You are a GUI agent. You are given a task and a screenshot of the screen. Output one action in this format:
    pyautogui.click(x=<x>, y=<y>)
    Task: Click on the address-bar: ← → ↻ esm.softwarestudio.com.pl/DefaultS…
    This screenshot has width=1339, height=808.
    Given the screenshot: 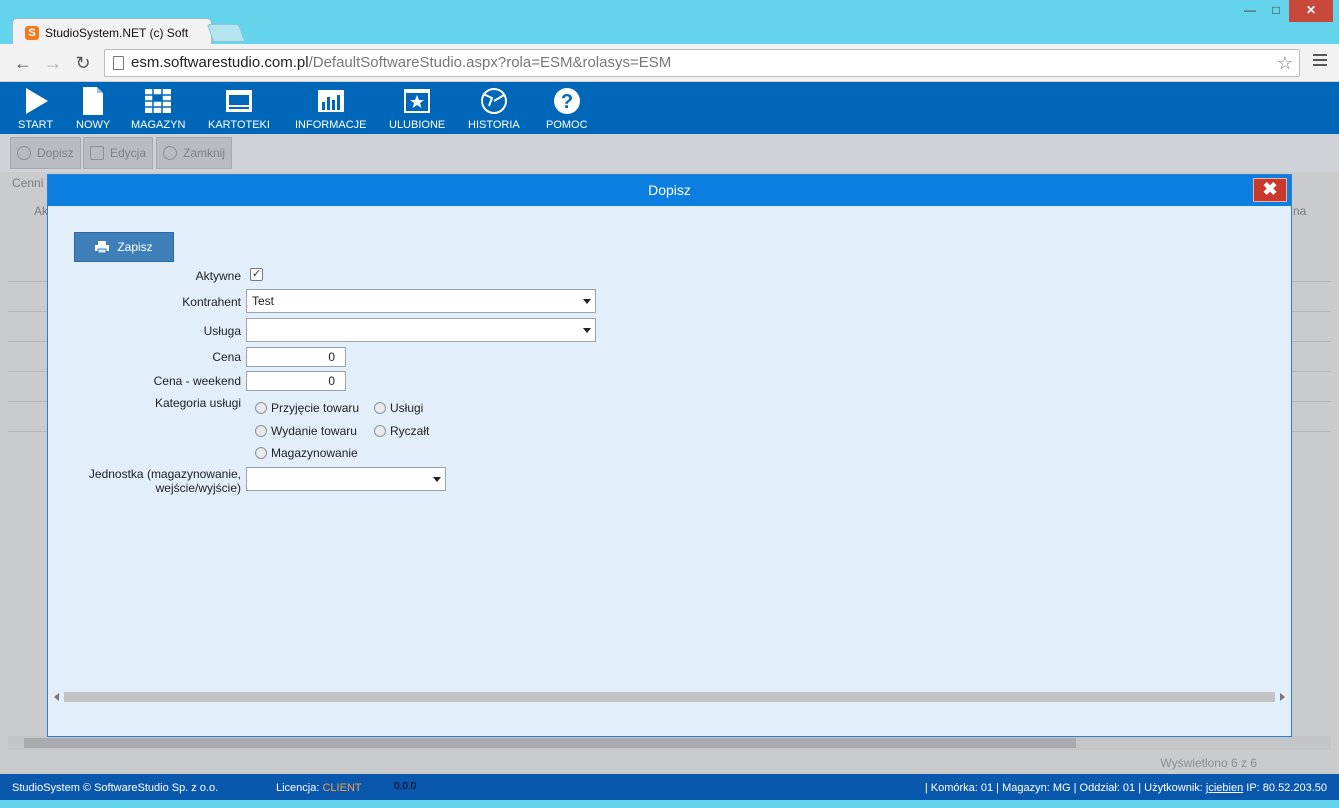 What is the action you would take?
    pyautogui.click(x=669, y=63)
    